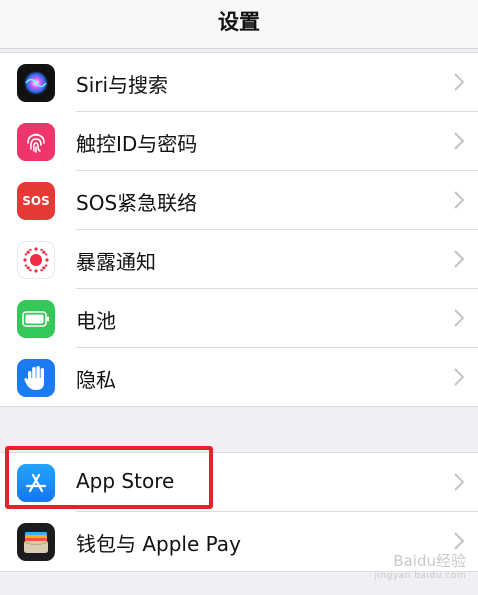 This screenshot has width=478, height=595. Describe the element at coordinates (420, 566) in the screenshot. I see `watermark: Baidu经验 jingyan.baidu.com` at that location.